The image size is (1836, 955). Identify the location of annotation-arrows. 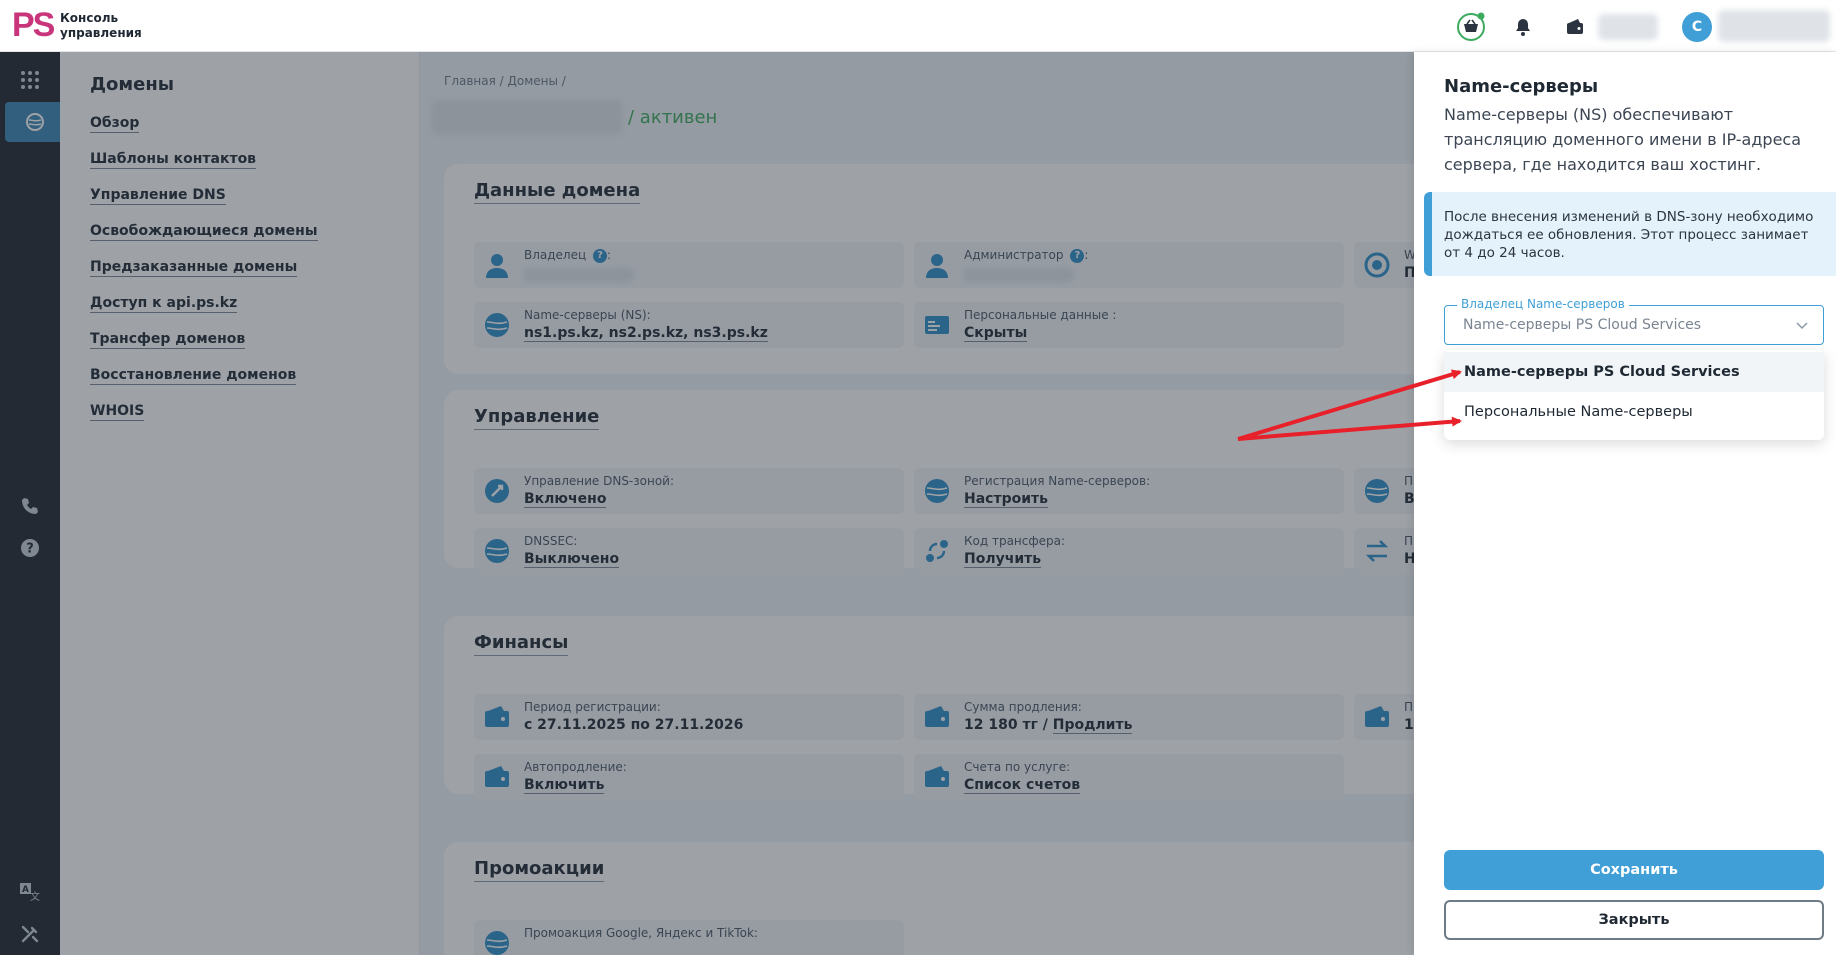
(1349, 405).